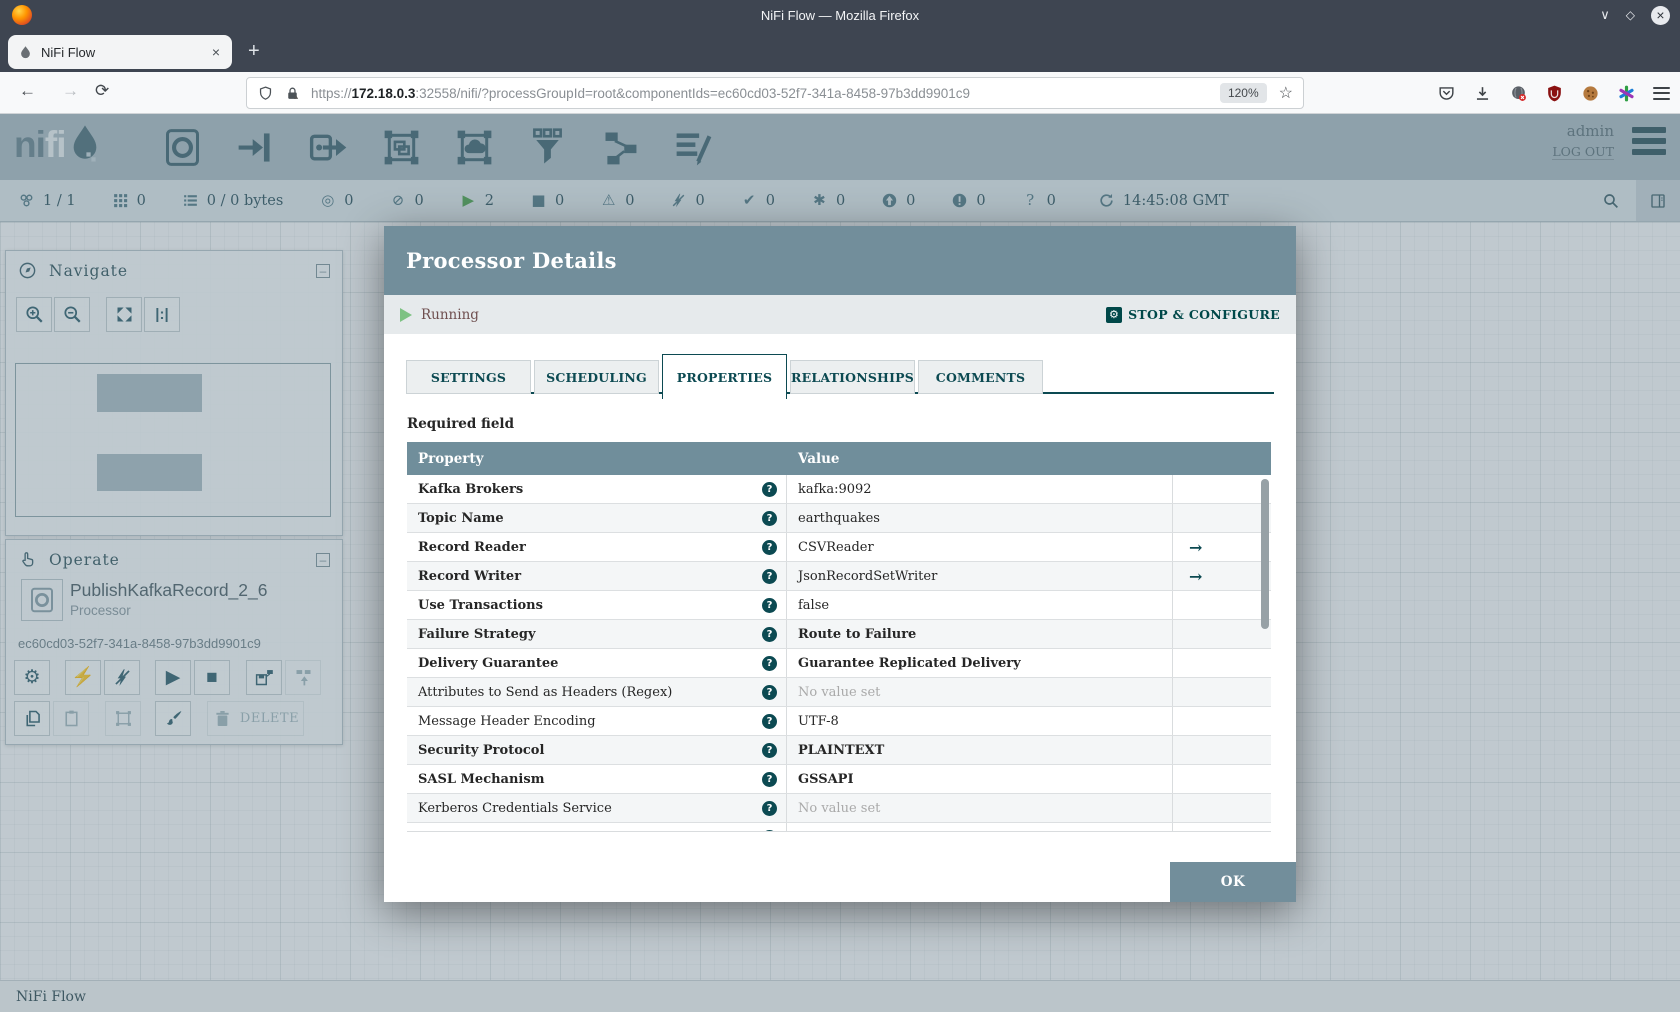 This screenshot has width=1680, height=1012. I want to click on tab-comments: COMMENTS, so click(980, 377).